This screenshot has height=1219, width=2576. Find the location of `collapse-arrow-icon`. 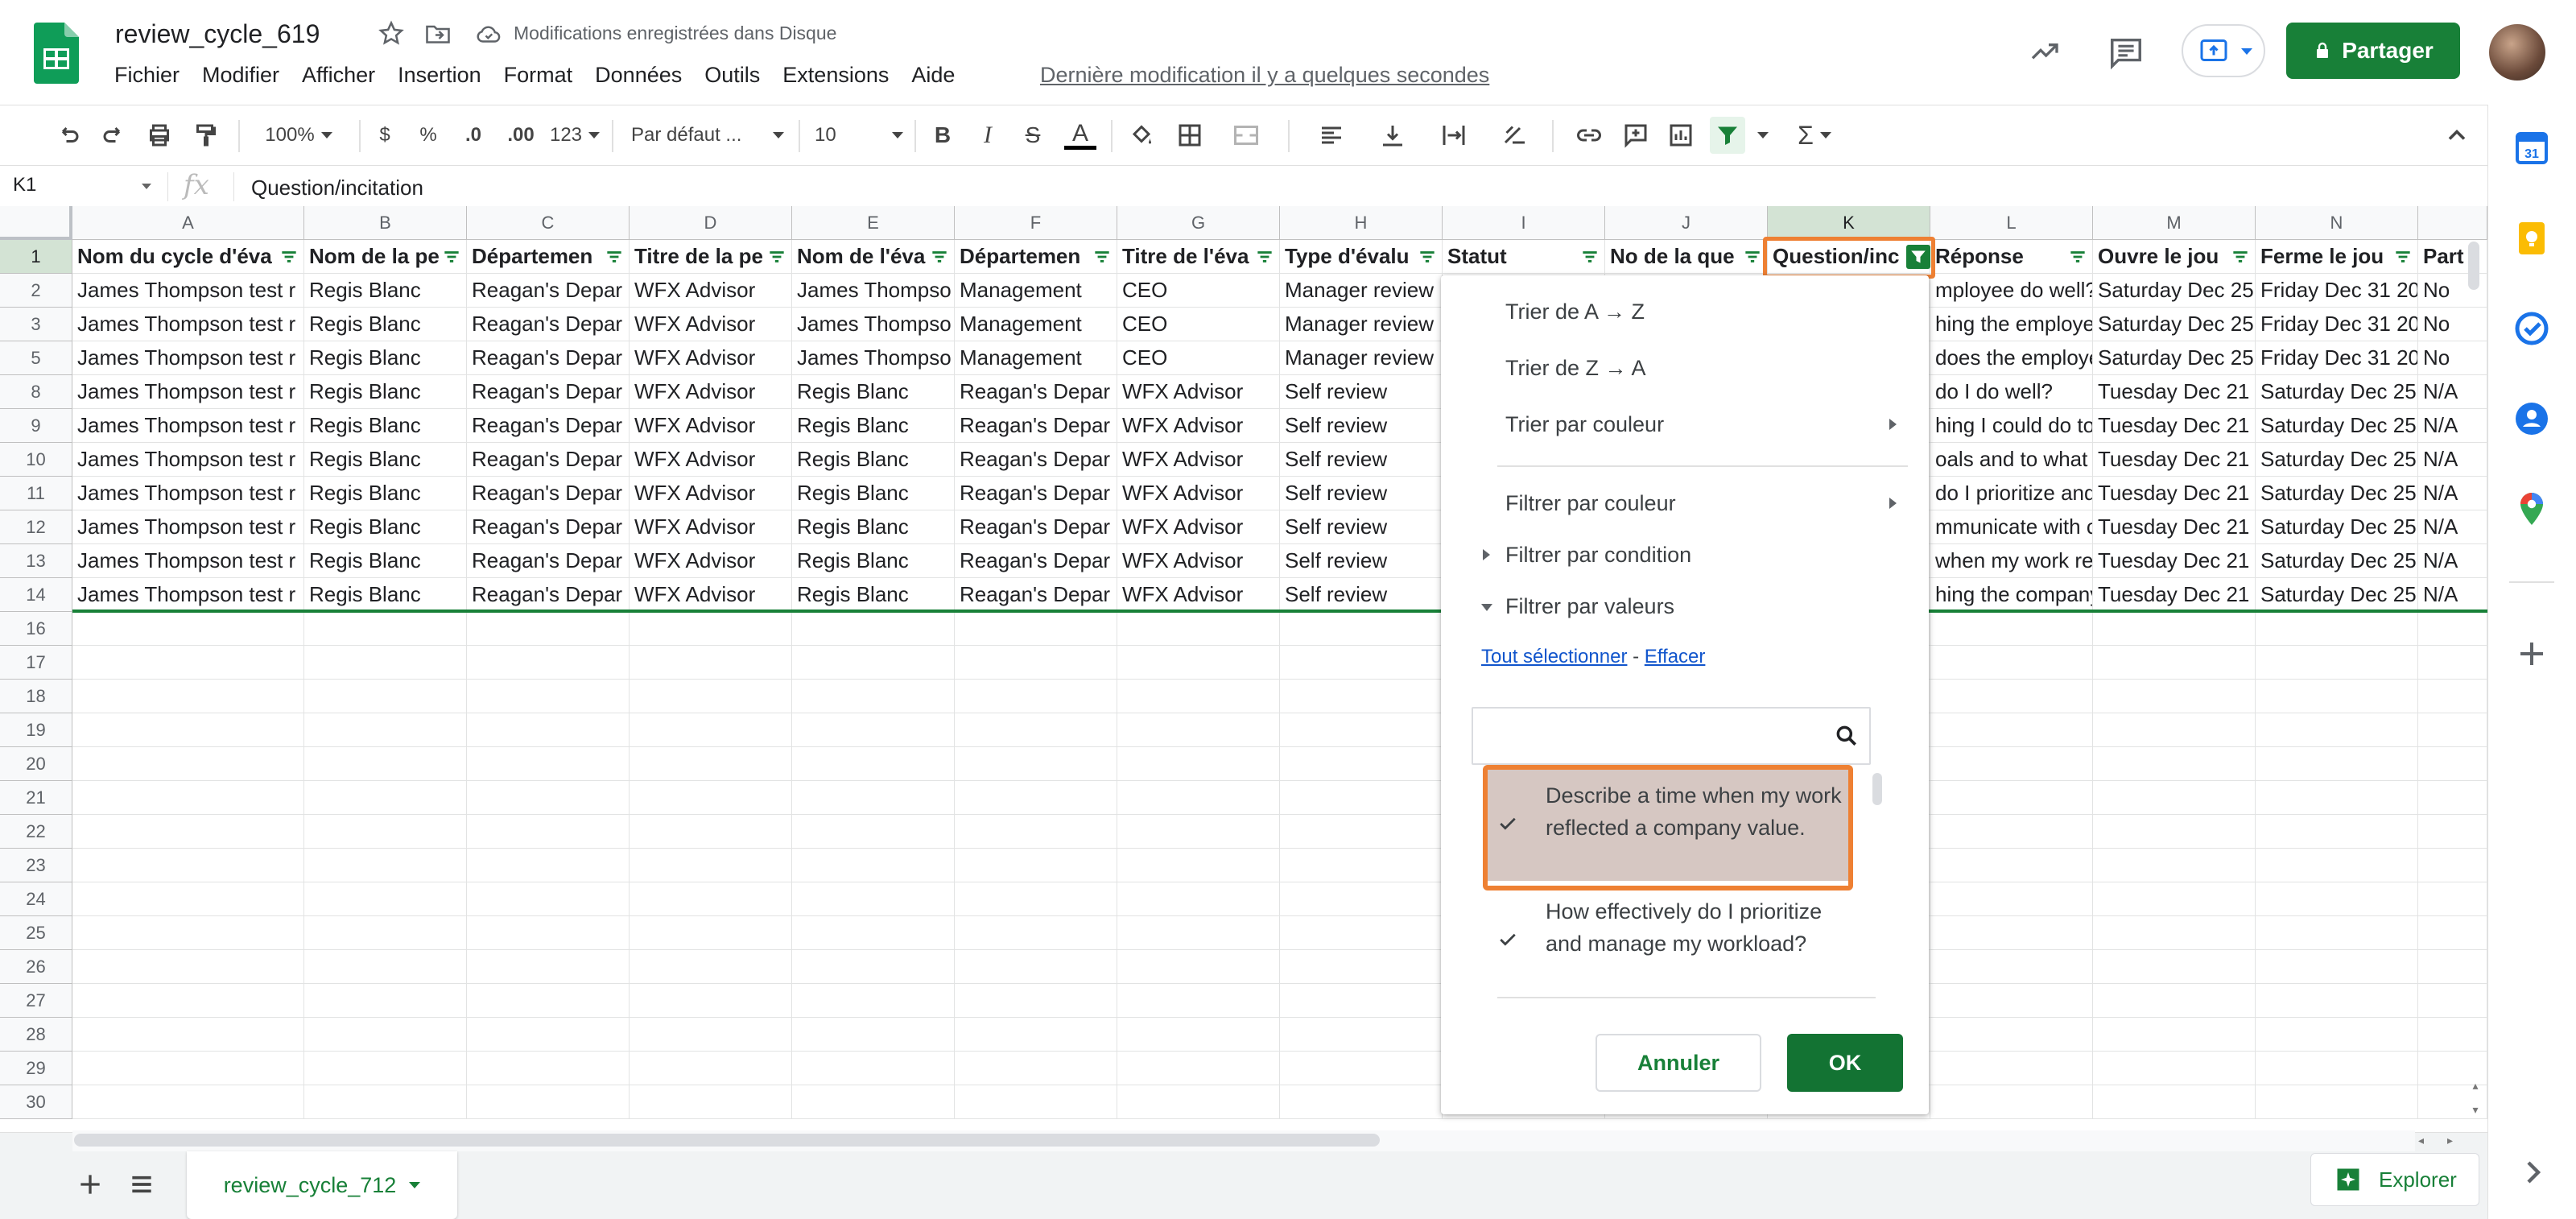

collapse-arrow-icon is located at coordinates (1486, 607).